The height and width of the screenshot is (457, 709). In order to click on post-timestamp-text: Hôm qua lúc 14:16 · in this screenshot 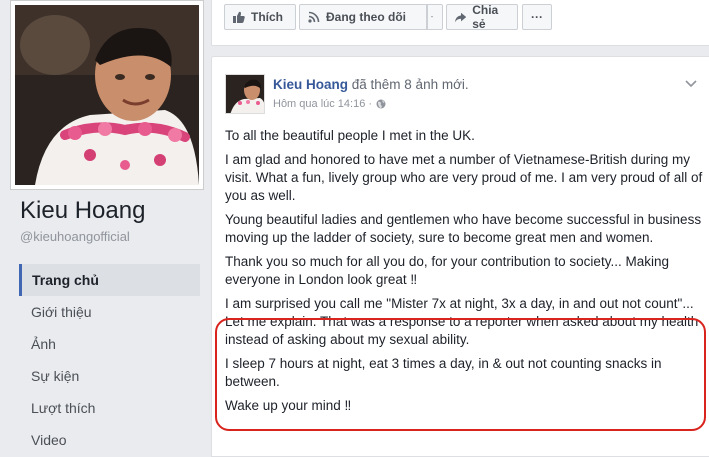, I will do `click(323, 104)`.